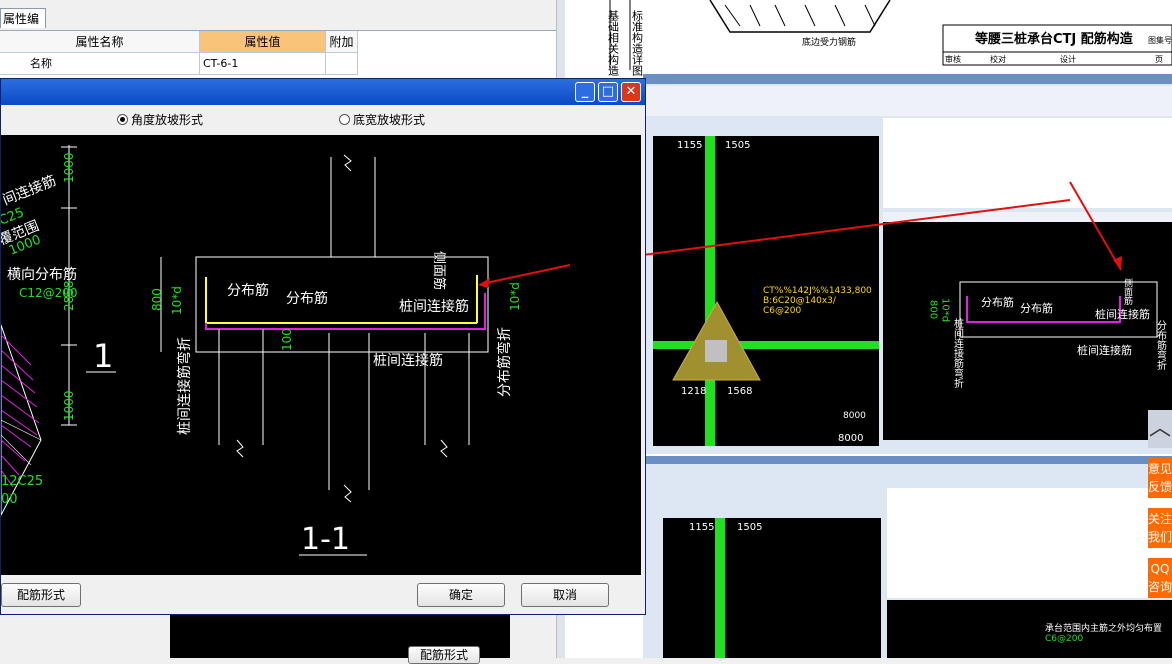 This screenshot has width=1172, height=664. I want to click on top-sec-label-6: 桩间连接筋弯折, so click(958, 353).